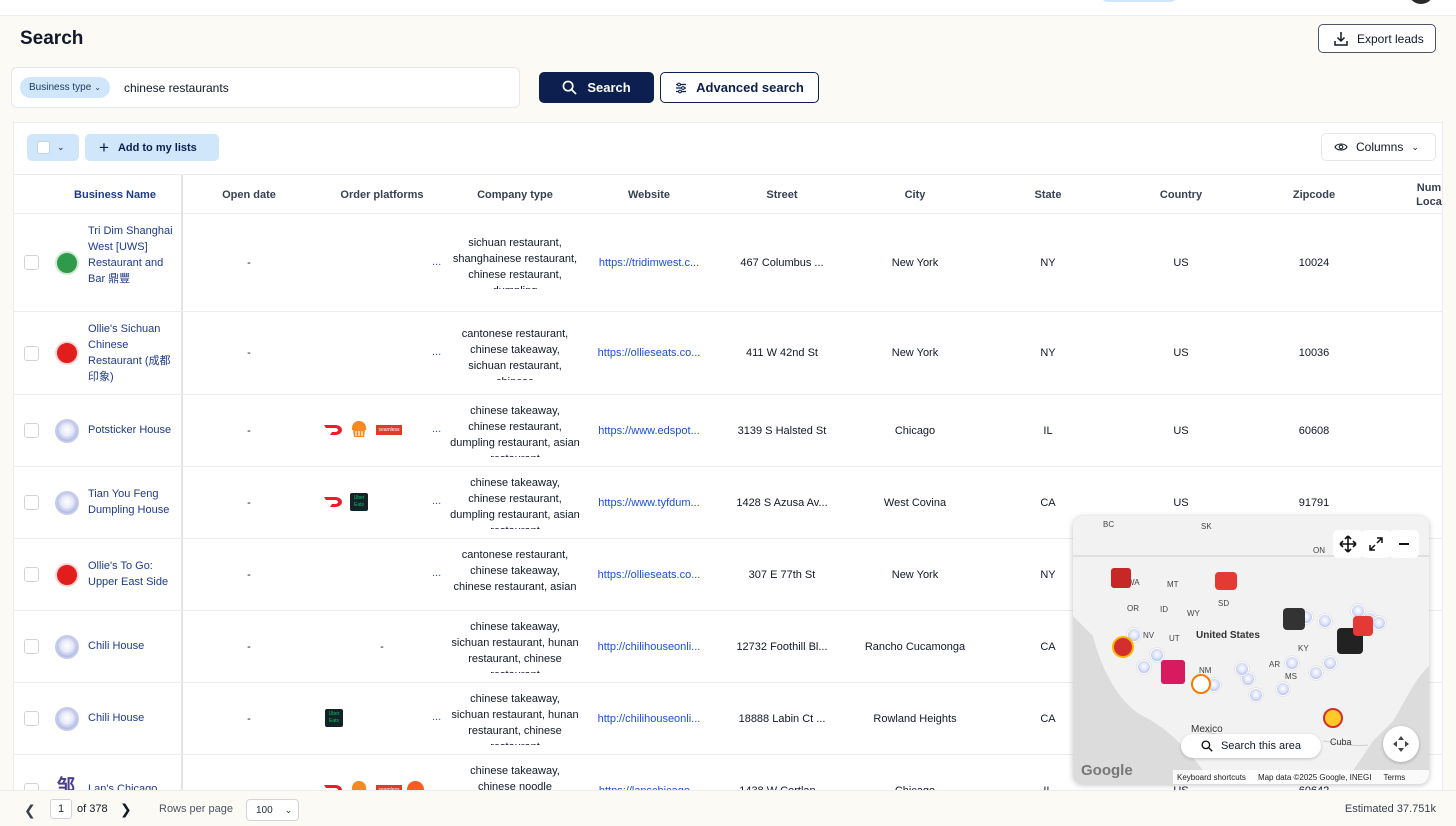 The width and height of the screenshot is (1456, 826). What do you see at coordinates (1181, 194) in the screenshot?
I see `col-country: Country` at bounding box center [1181, 194].